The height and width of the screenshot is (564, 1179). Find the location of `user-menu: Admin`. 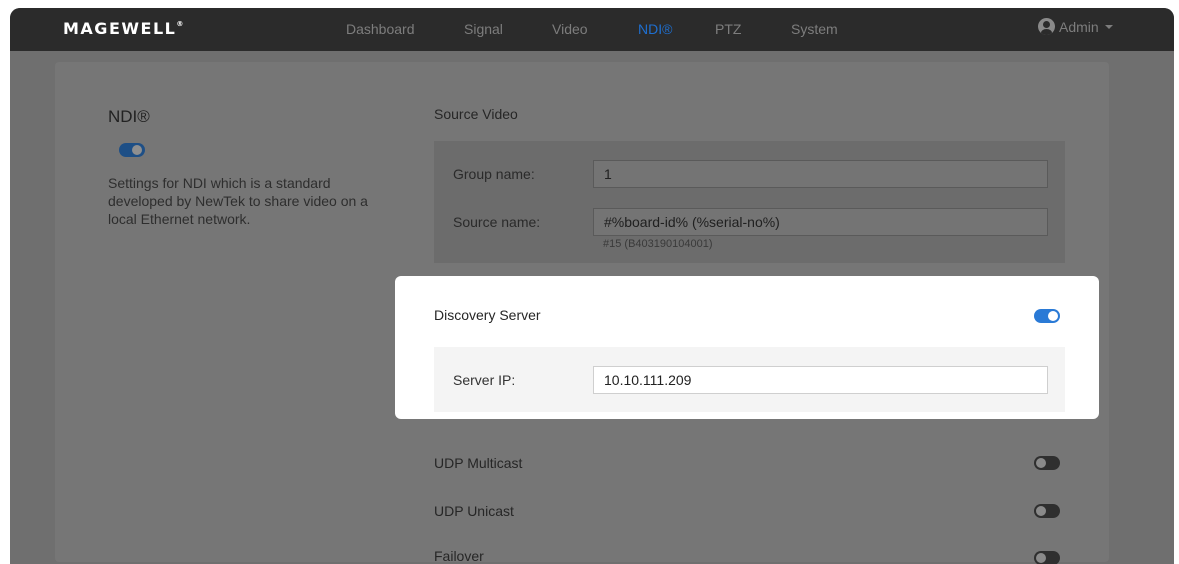

user-menu: Admin is located at coordinates (1075, 26).